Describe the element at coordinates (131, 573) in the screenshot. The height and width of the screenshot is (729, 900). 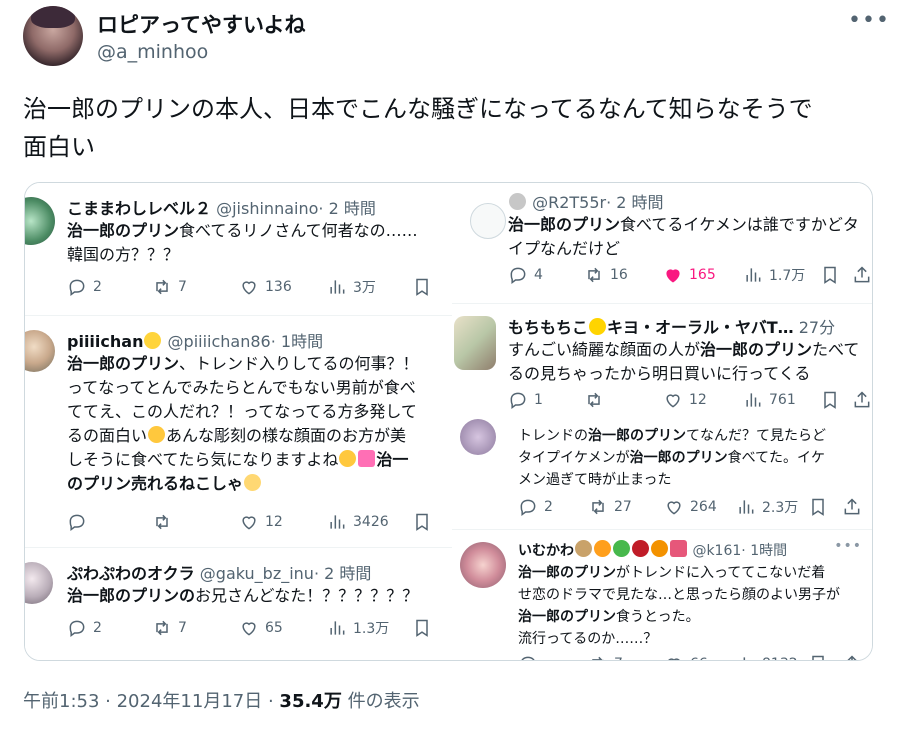
I see `user-name: ぷわぷわのオクラ` at that location.